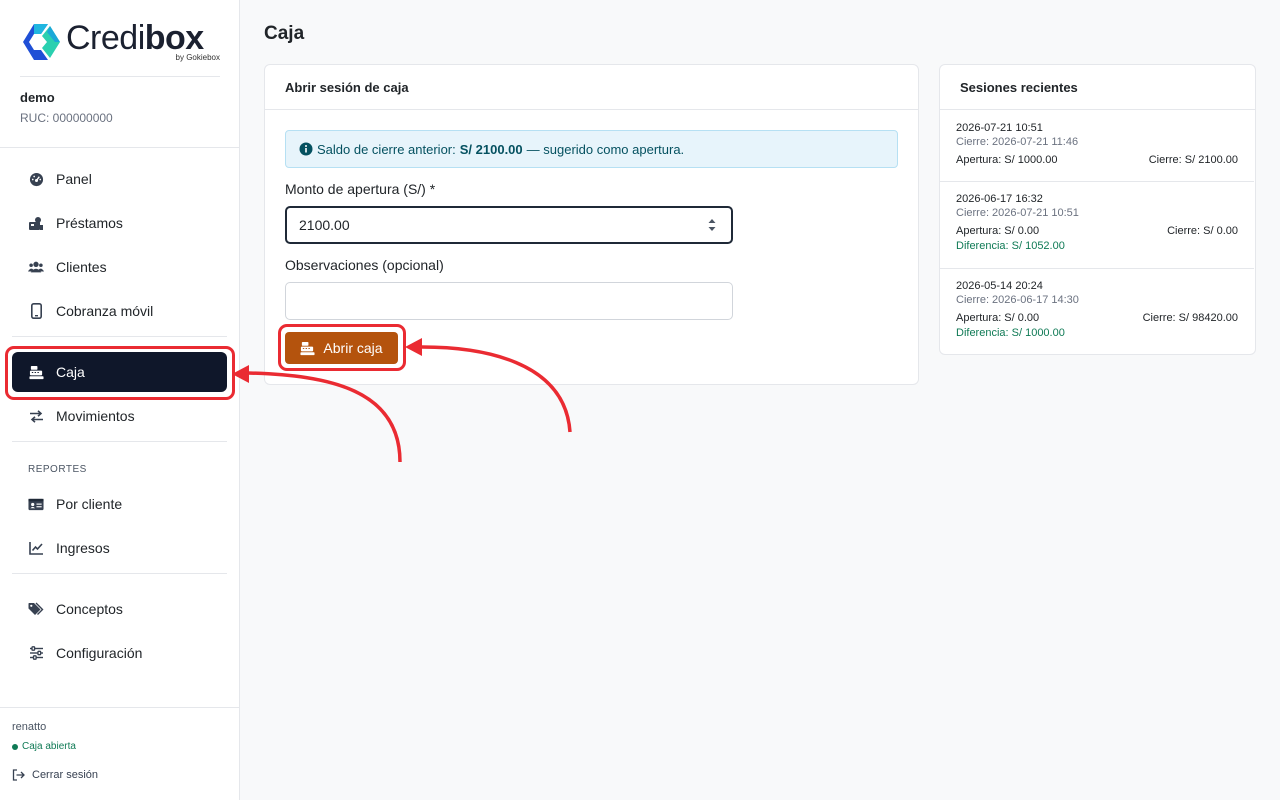  I want to click on brand-name: Credibox, so click(135, 38).